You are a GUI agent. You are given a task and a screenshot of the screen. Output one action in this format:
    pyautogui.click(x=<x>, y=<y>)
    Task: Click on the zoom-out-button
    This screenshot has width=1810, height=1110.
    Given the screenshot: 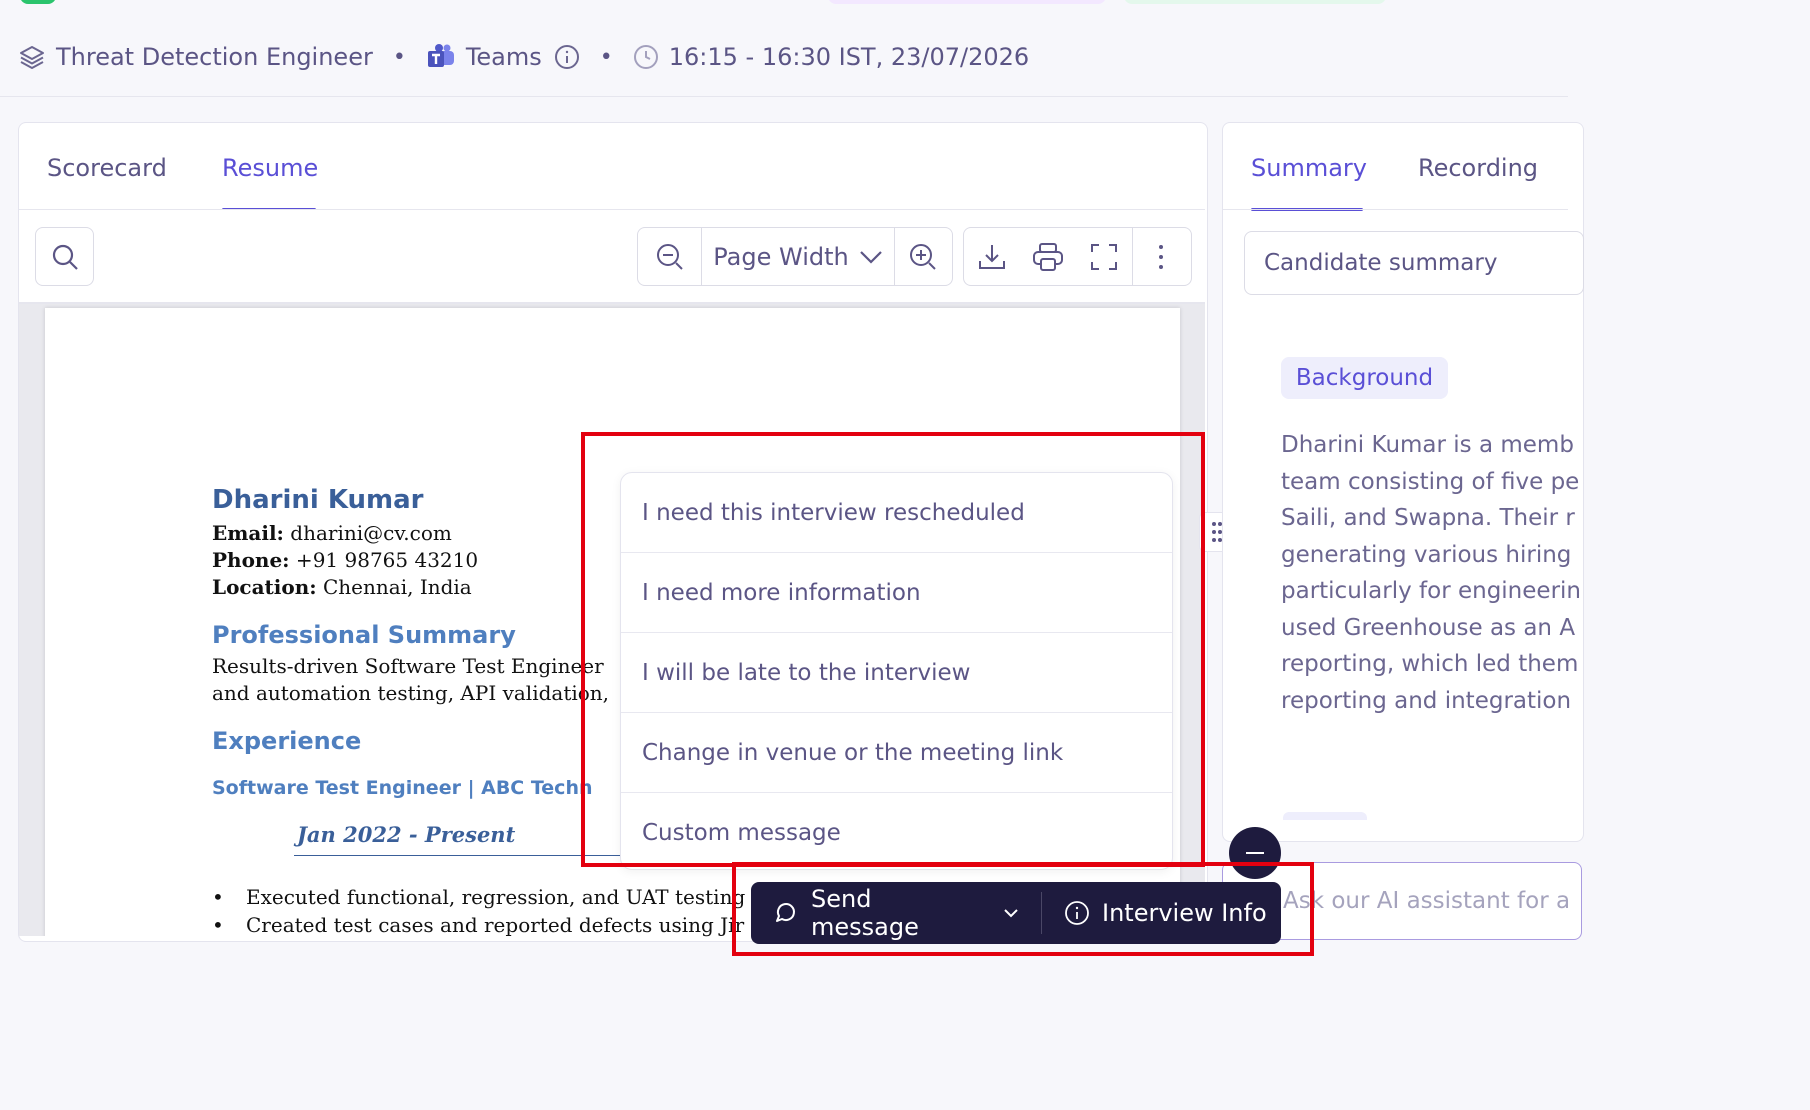 What is the action you would take?
    pyautogui.click(x=669, y=256)
    